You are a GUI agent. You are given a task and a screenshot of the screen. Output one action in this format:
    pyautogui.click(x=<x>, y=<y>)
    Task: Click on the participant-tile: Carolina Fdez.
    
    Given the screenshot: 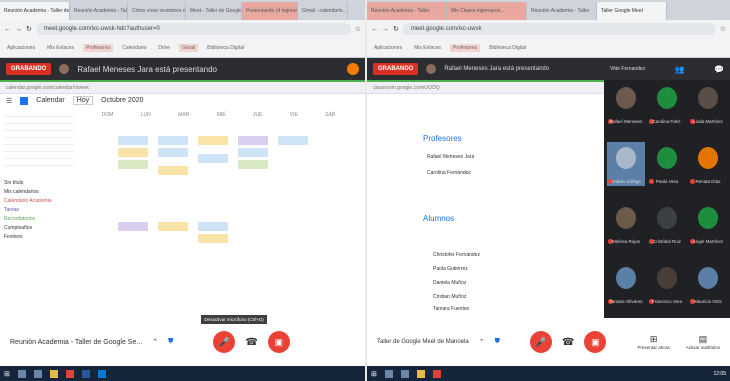 What is the action you would take?
    pyautogui.click(x=667, y=104)
    